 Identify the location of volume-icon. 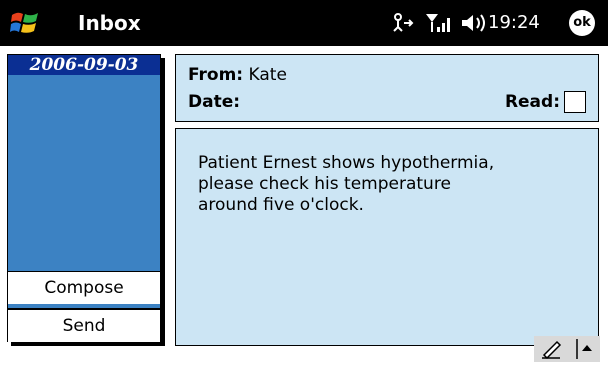
(475, 23).